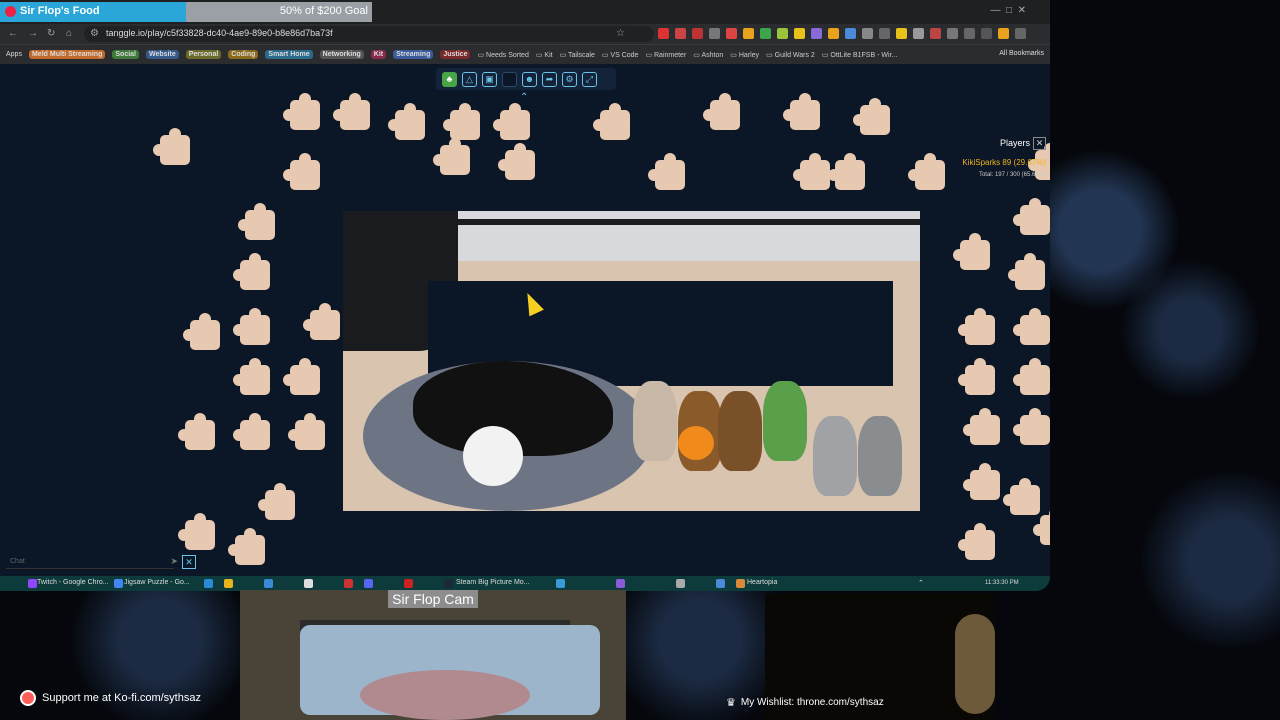 This screenshot has height=720, width=1280. I want to click on site-info-icon: ⚙, so click(94, 33).